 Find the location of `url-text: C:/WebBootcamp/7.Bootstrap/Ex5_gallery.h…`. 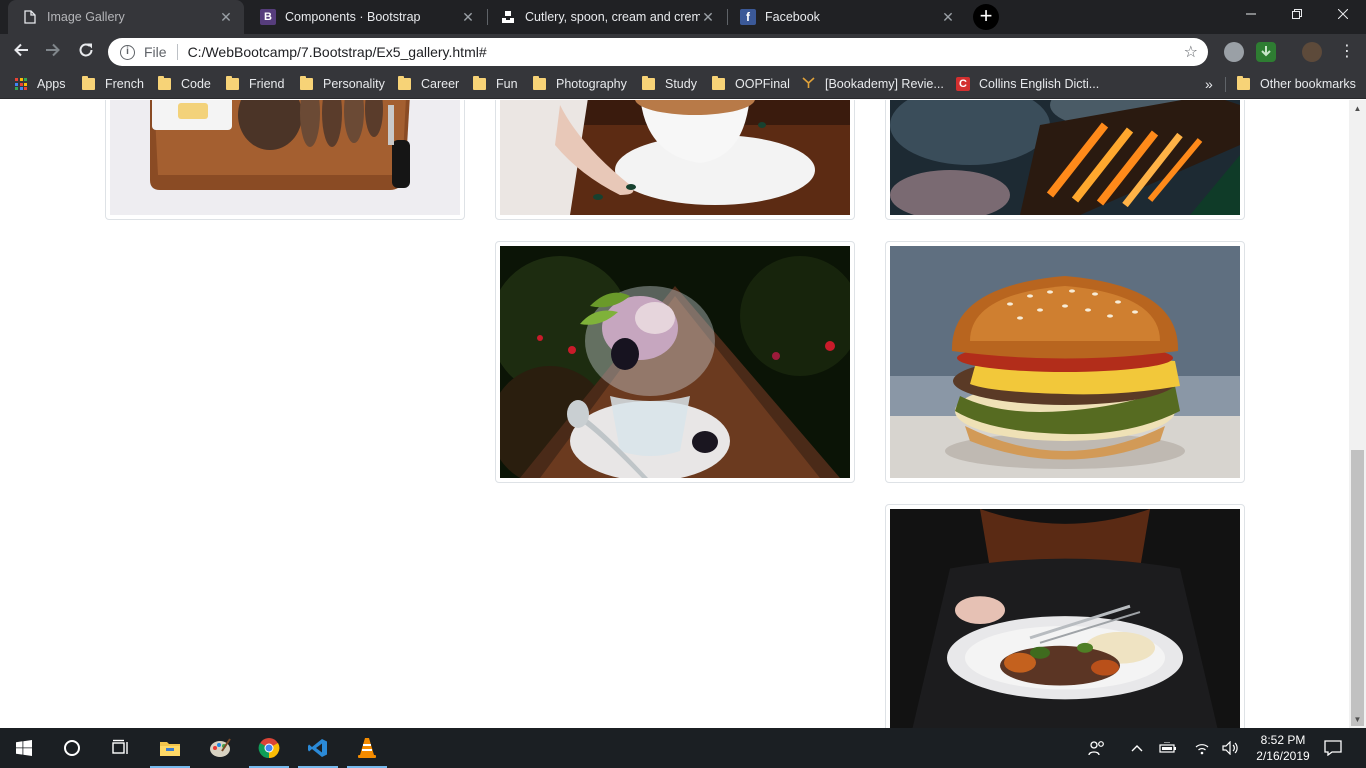

url-text: C:/WebBootcamp/7.Bootstrap/Ex5_gallery.h… is located at coordinates (337, 52).